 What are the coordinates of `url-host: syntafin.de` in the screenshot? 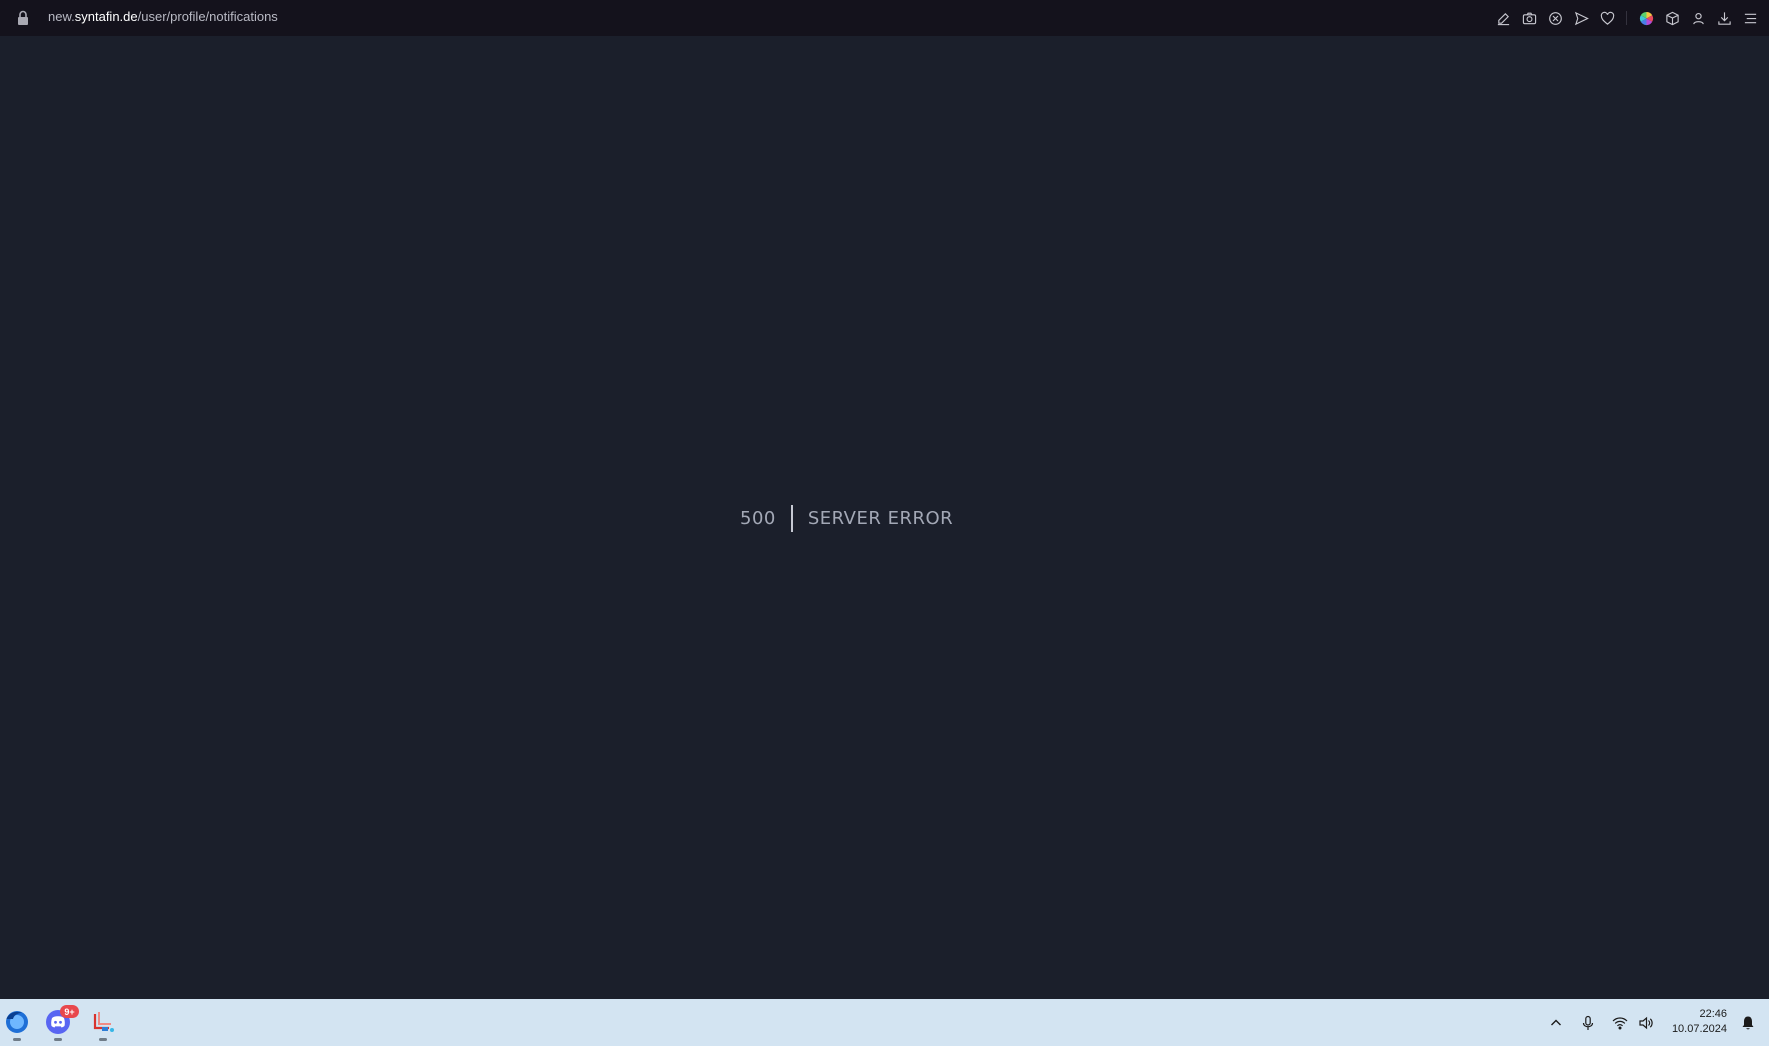 It's located at (106, 16).